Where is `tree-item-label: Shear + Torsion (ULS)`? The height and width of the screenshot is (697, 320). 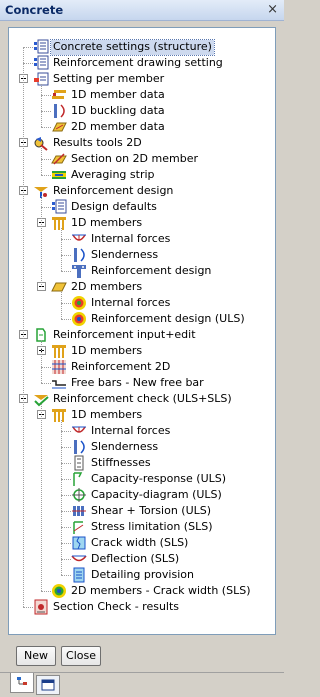 tree-item-label: Shear + Torsion (ULS) is located at coordinates (151, 510).